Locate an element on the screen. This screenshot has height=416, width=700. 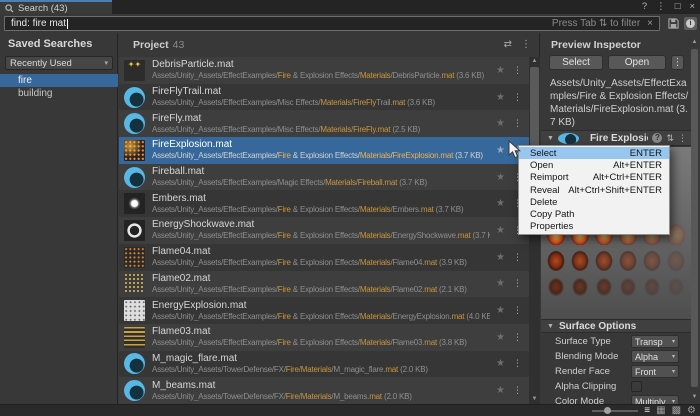
alpha-clipping-checkbox is located at coordinates (636, 386).